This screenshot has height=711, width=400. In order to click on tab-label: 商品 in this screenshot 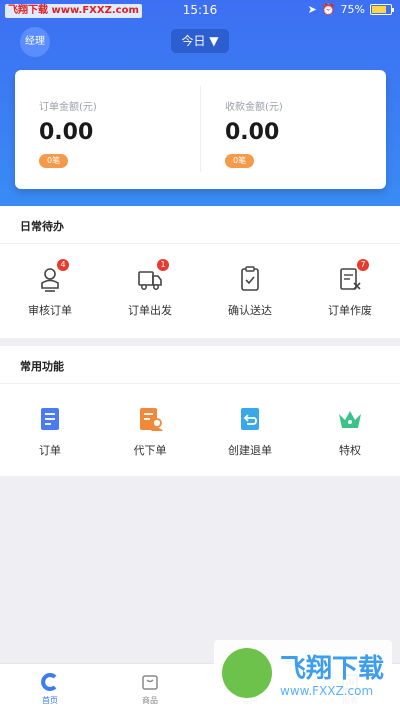, I will do `click(150, 700)`.